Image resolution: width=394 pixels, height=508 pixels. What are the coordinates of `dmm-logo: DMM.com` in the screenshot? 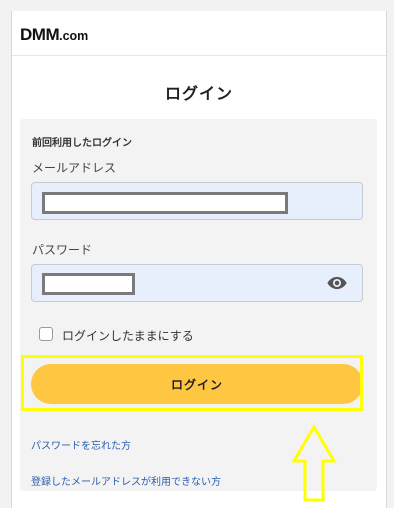 It's located at (54, 35).